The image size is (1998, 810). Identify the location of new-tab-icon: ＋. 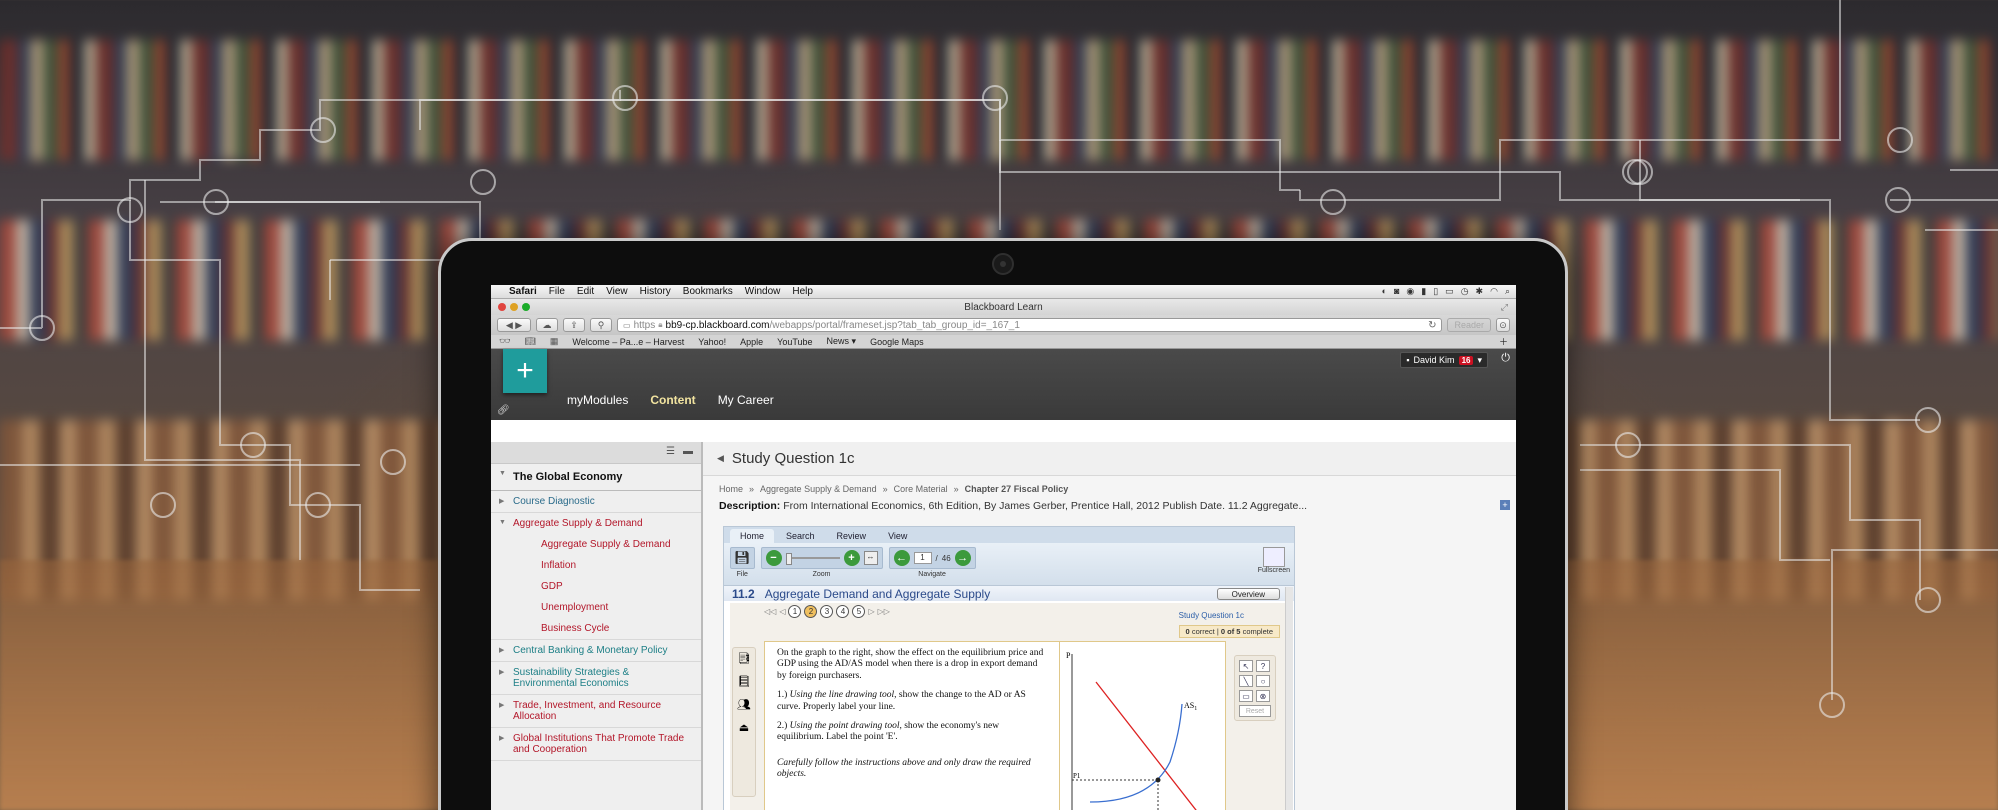
(1503, 341).